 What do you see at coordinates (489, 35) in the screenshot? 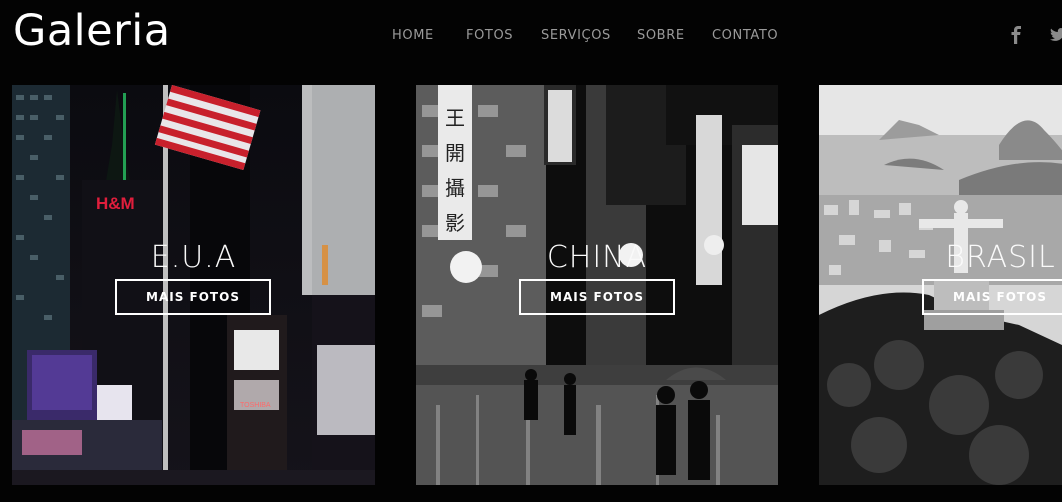
I see `nav-item-fotos: FOTOS` at bounding box center [489, 35].